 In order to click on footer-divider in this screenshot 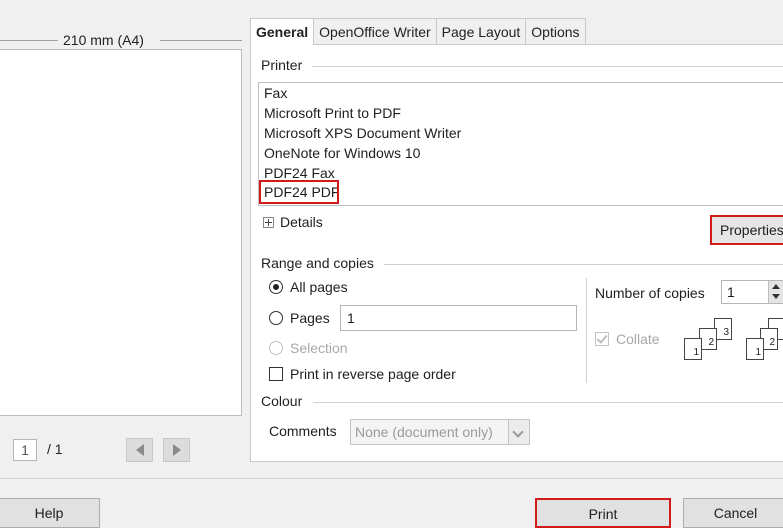, I will do `click(391, 478)`.